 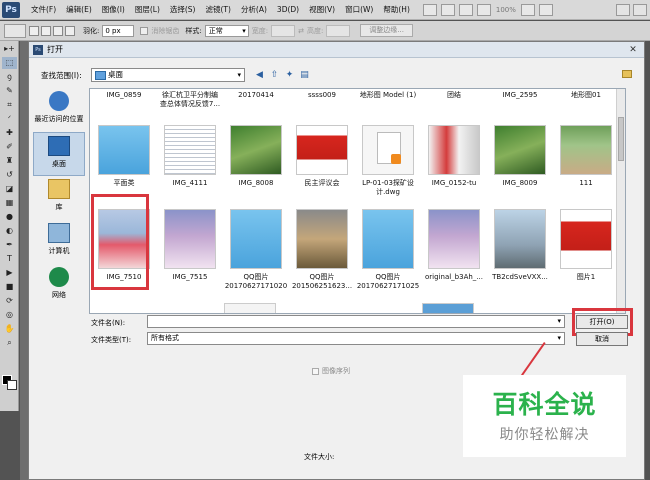 What do you see at coordinates (9, 91) in the screenshot?
I see `quick-select-tool-icon: ✎` at bounding box center [9, 91].